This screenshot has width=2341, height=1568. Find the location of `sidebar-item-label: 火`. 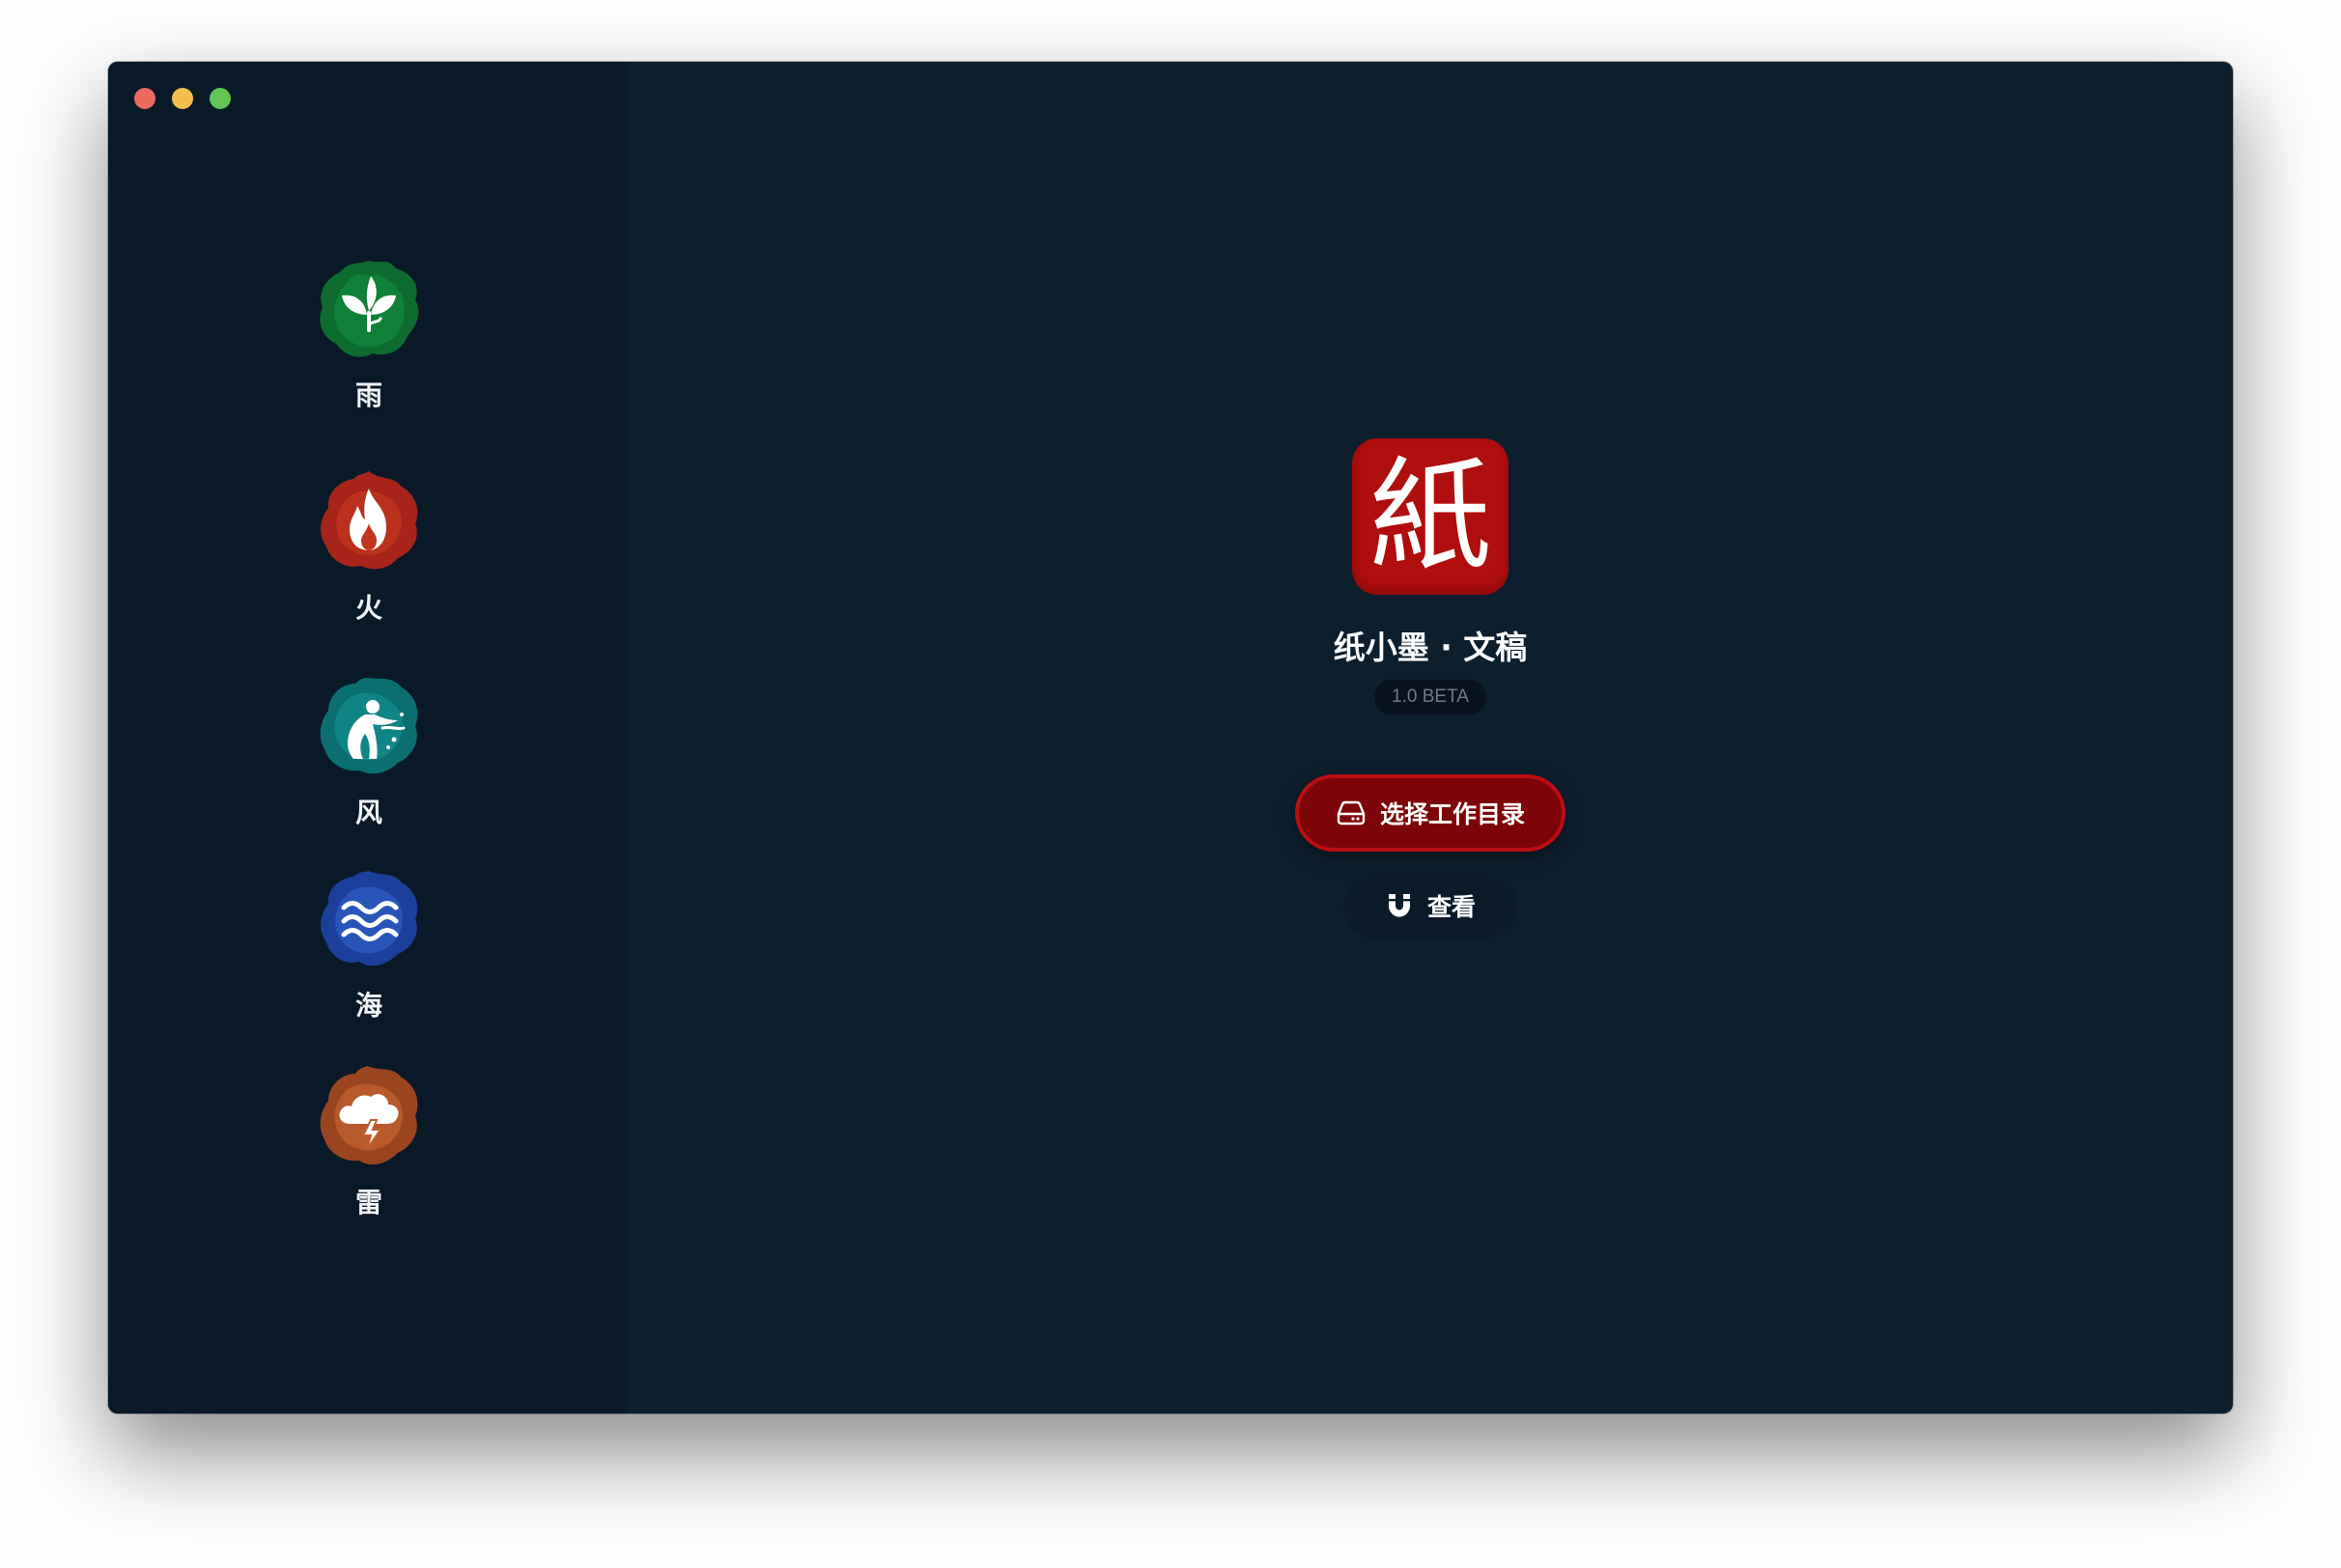

sidebar-item-label: 火 is located at coordinates (368, 608).